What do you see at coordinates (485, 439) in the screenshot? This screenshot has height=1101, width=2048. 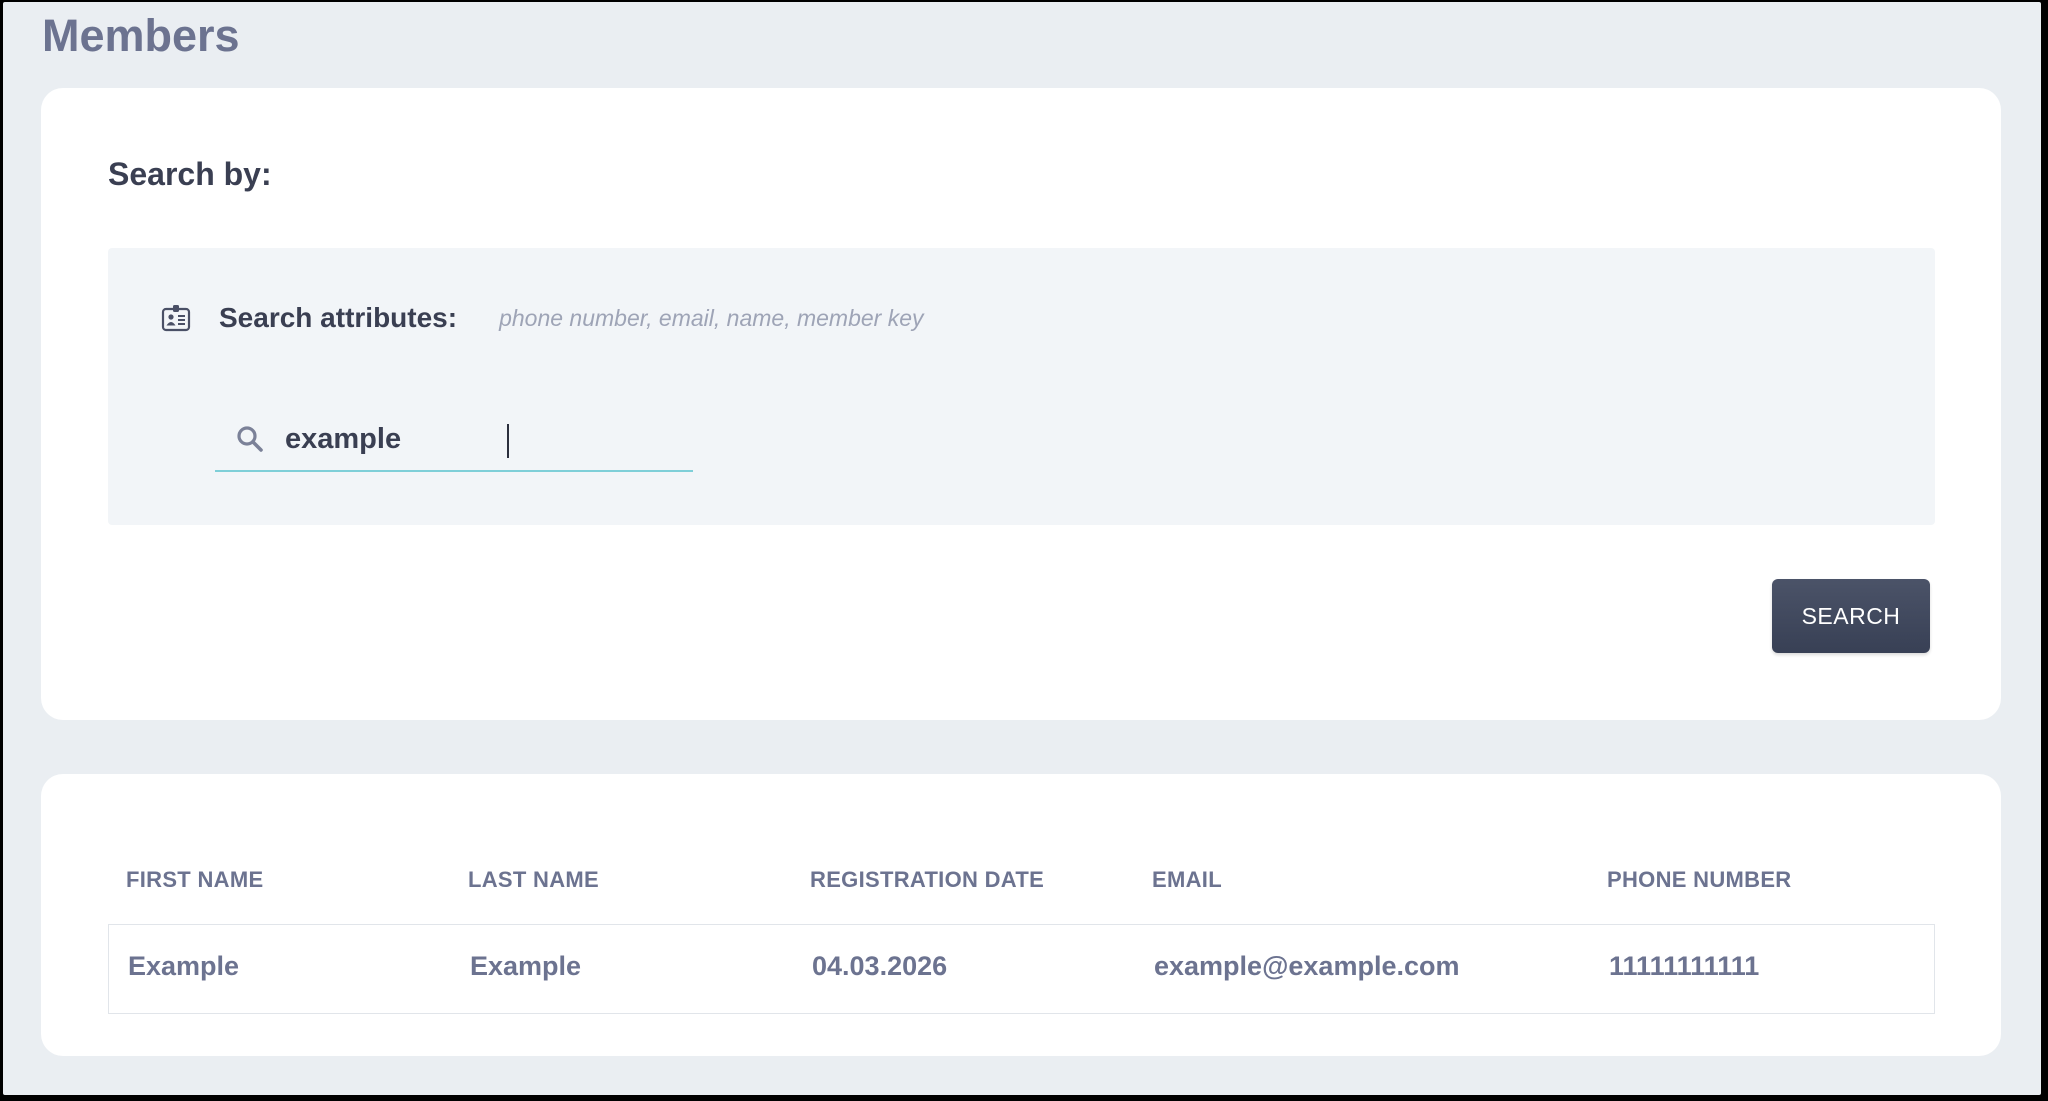 I see `search-input` at bounding box center [485, 439].